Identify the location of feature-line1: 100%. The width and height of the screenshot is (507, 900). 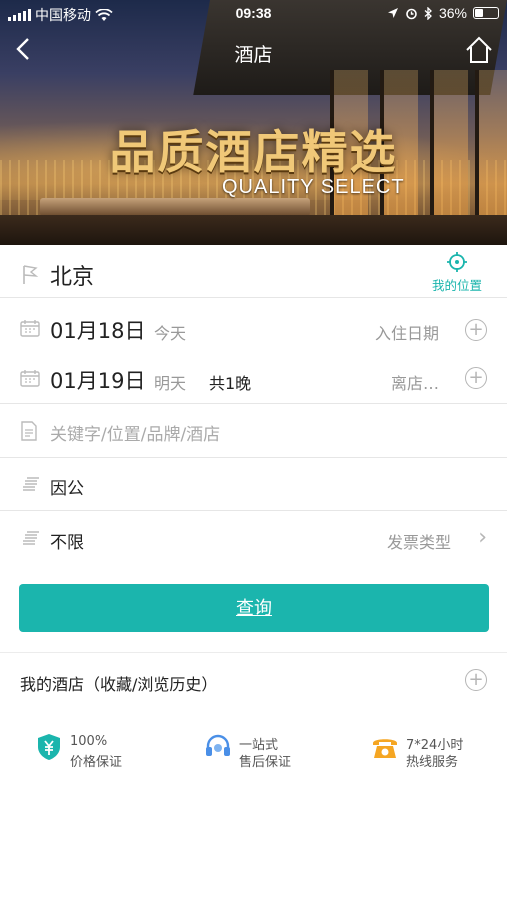
(89, 741).